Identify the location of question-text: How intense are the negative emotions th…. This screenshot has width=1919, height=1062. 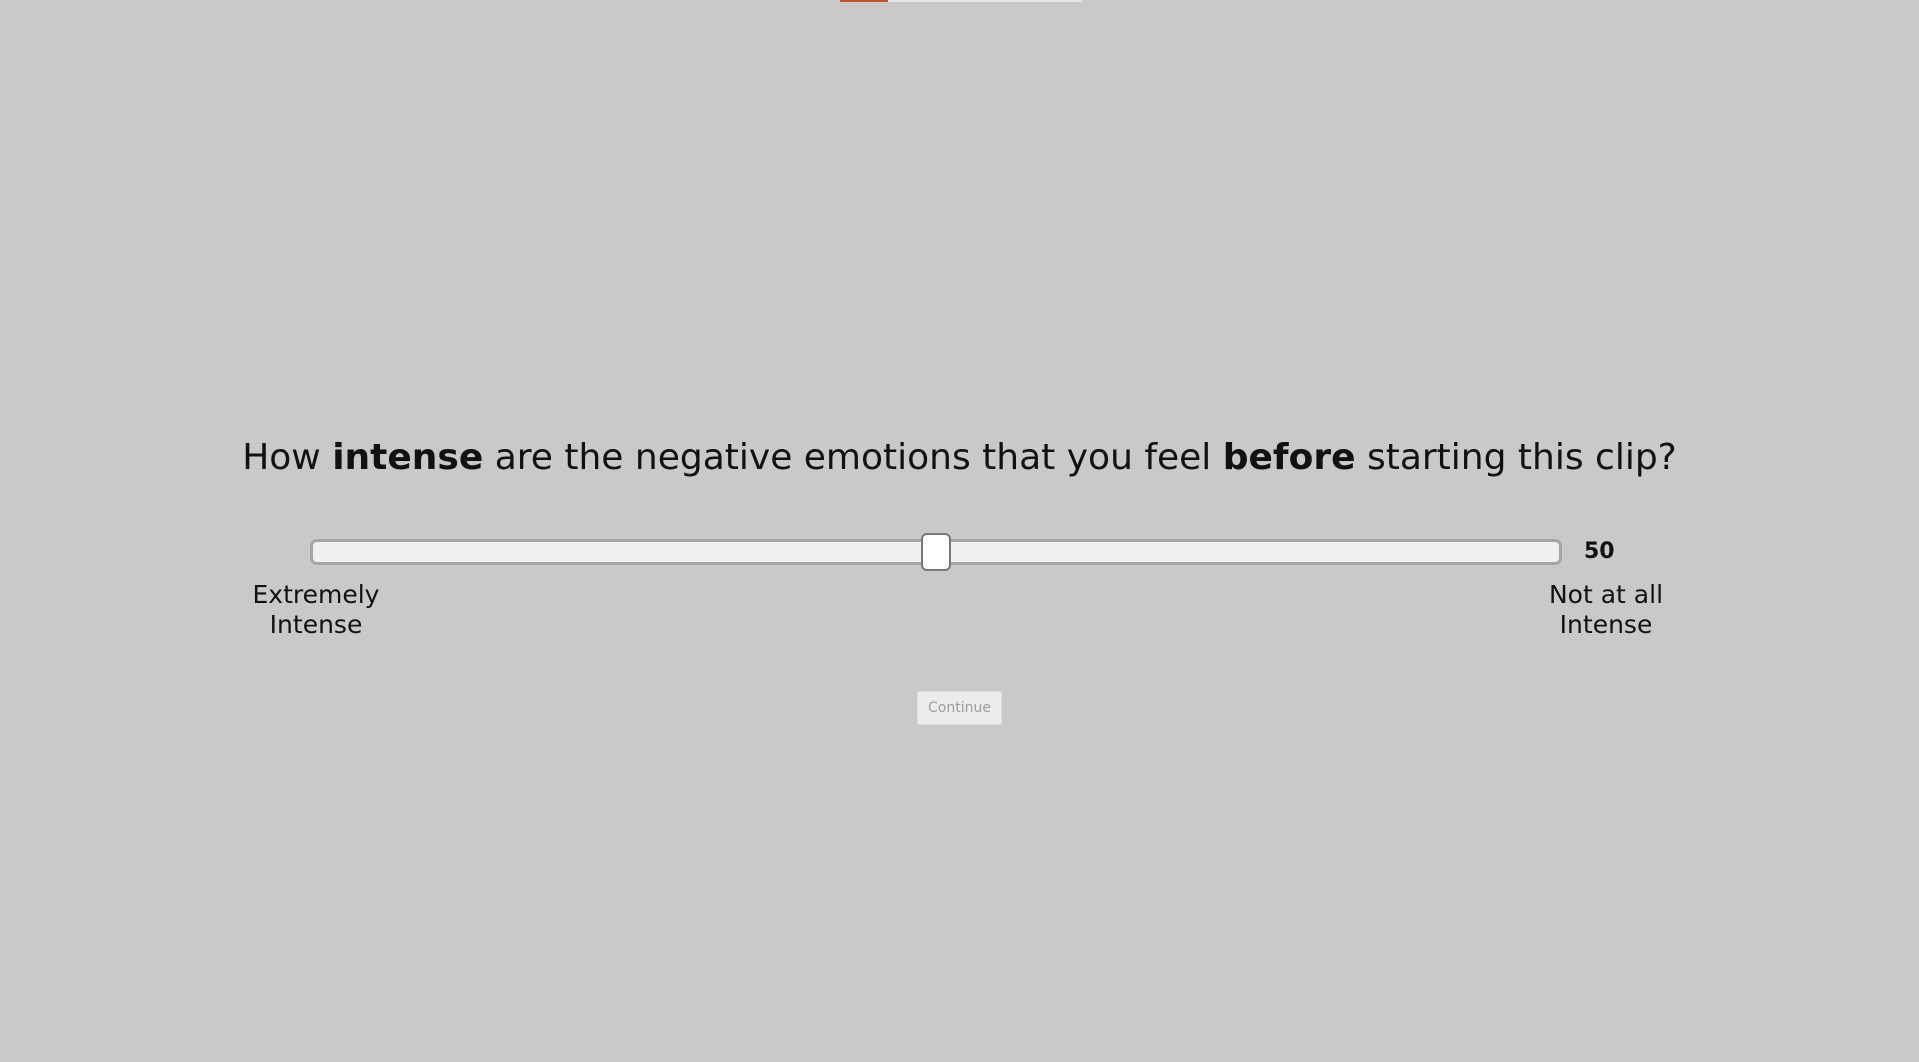
(959, 458).